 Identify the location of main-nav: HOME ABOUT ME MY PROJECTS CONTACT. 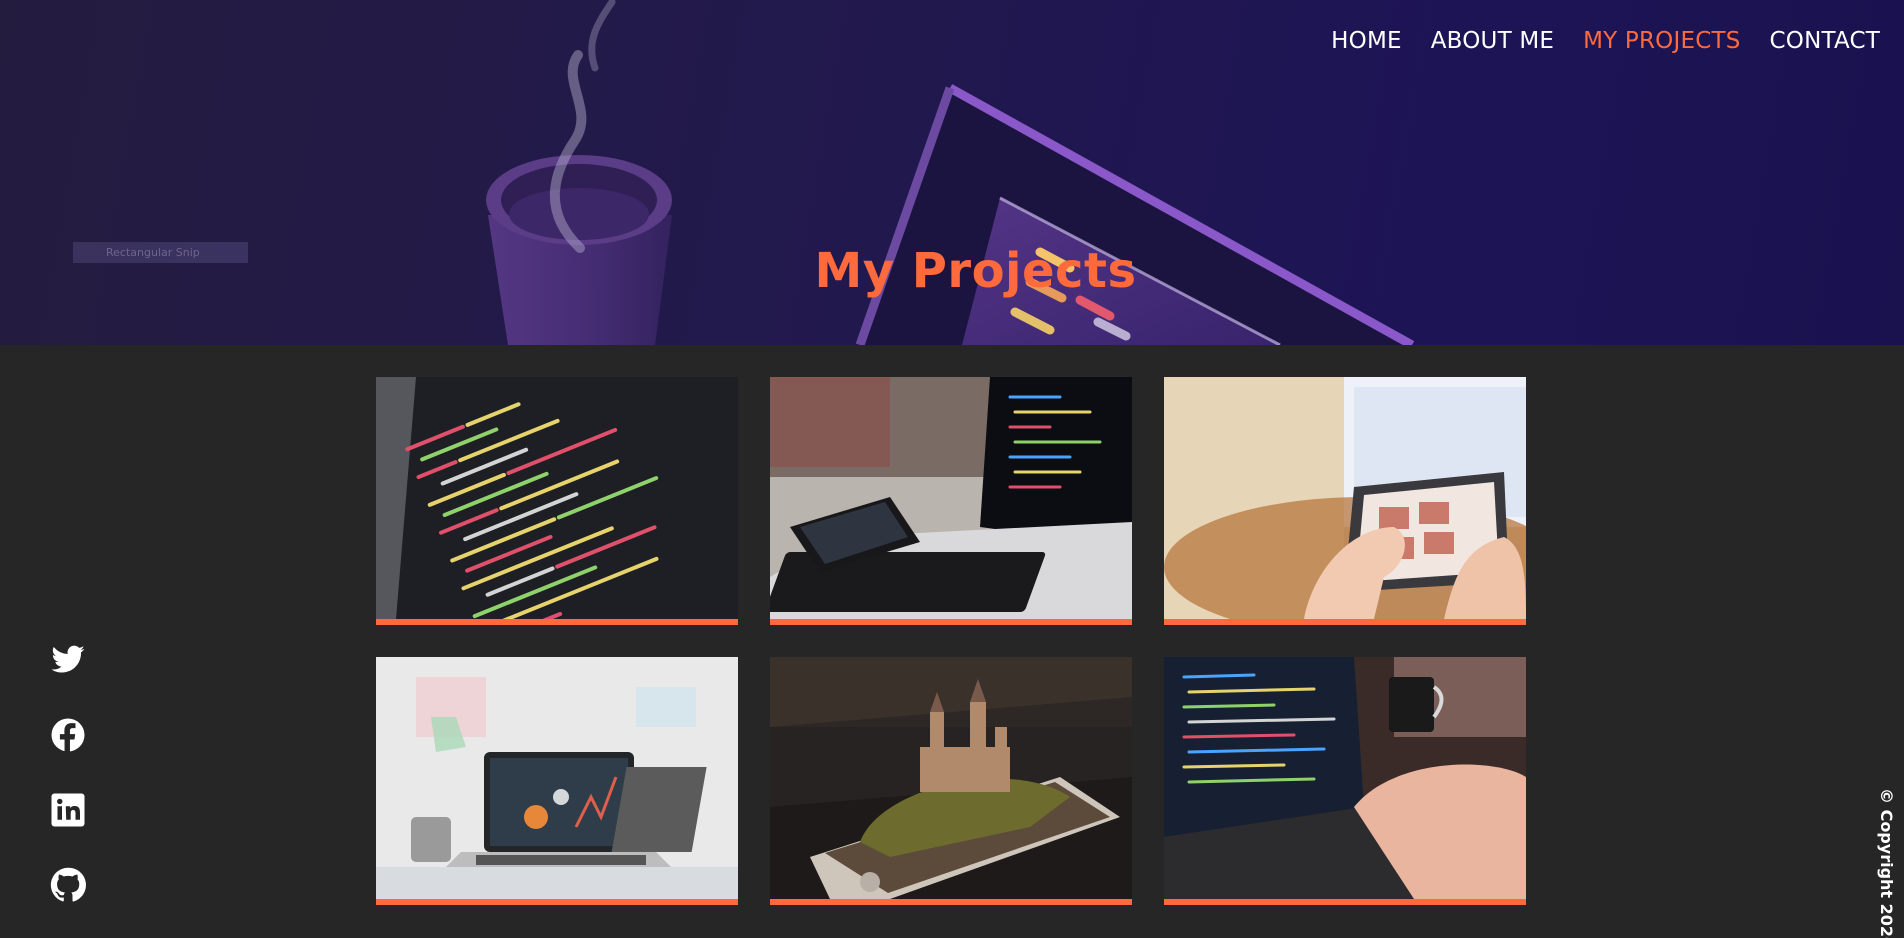
(1605, 41).